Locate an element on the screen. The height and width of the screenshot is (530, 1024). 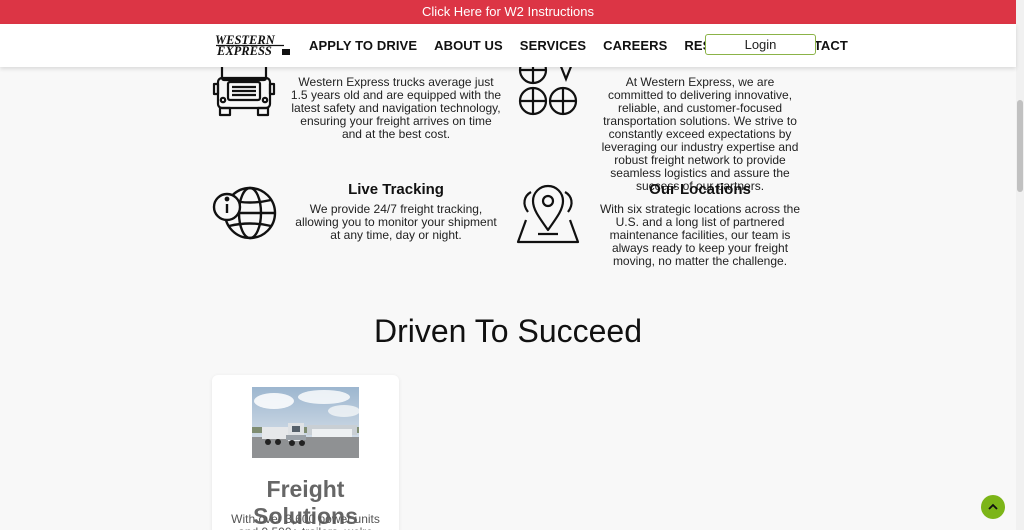
chevron-up-icon is located at coordinates (993, 506).